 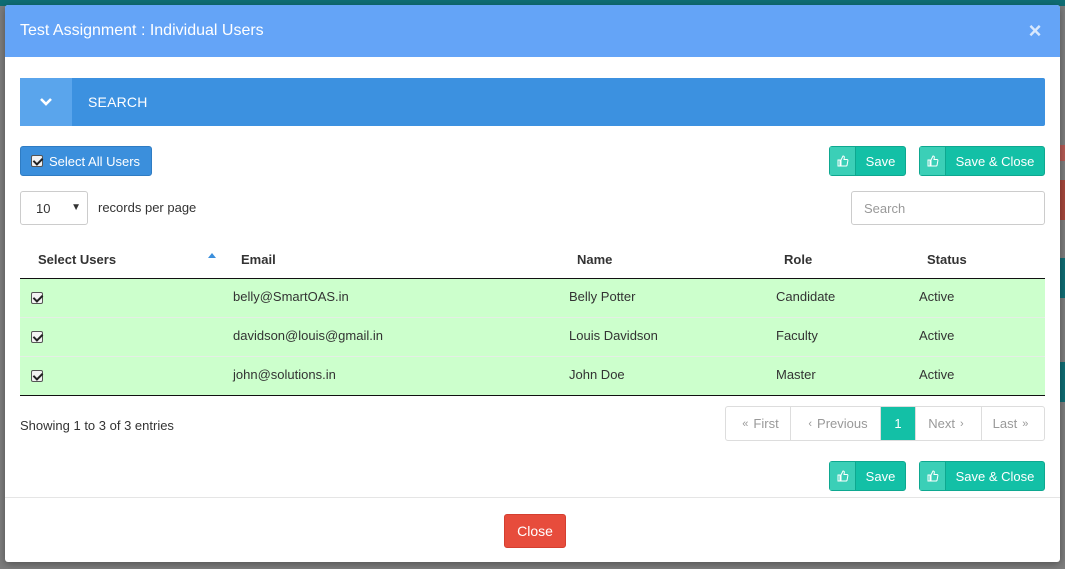 I want to click on save-and-close-button: Save & Close, so click(x=982, y=161).